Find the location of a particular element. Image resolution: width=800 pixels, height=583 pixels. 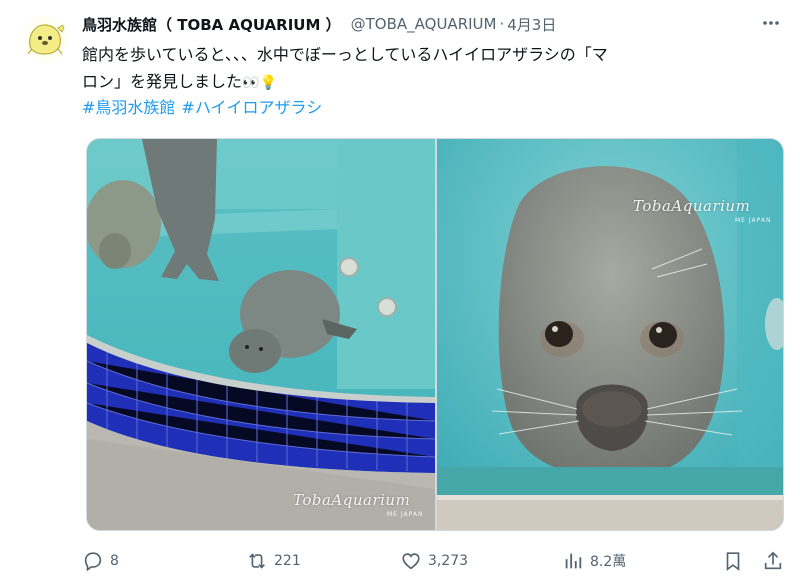

views-button: 8.2萬 is located at coordinates (594, 561).